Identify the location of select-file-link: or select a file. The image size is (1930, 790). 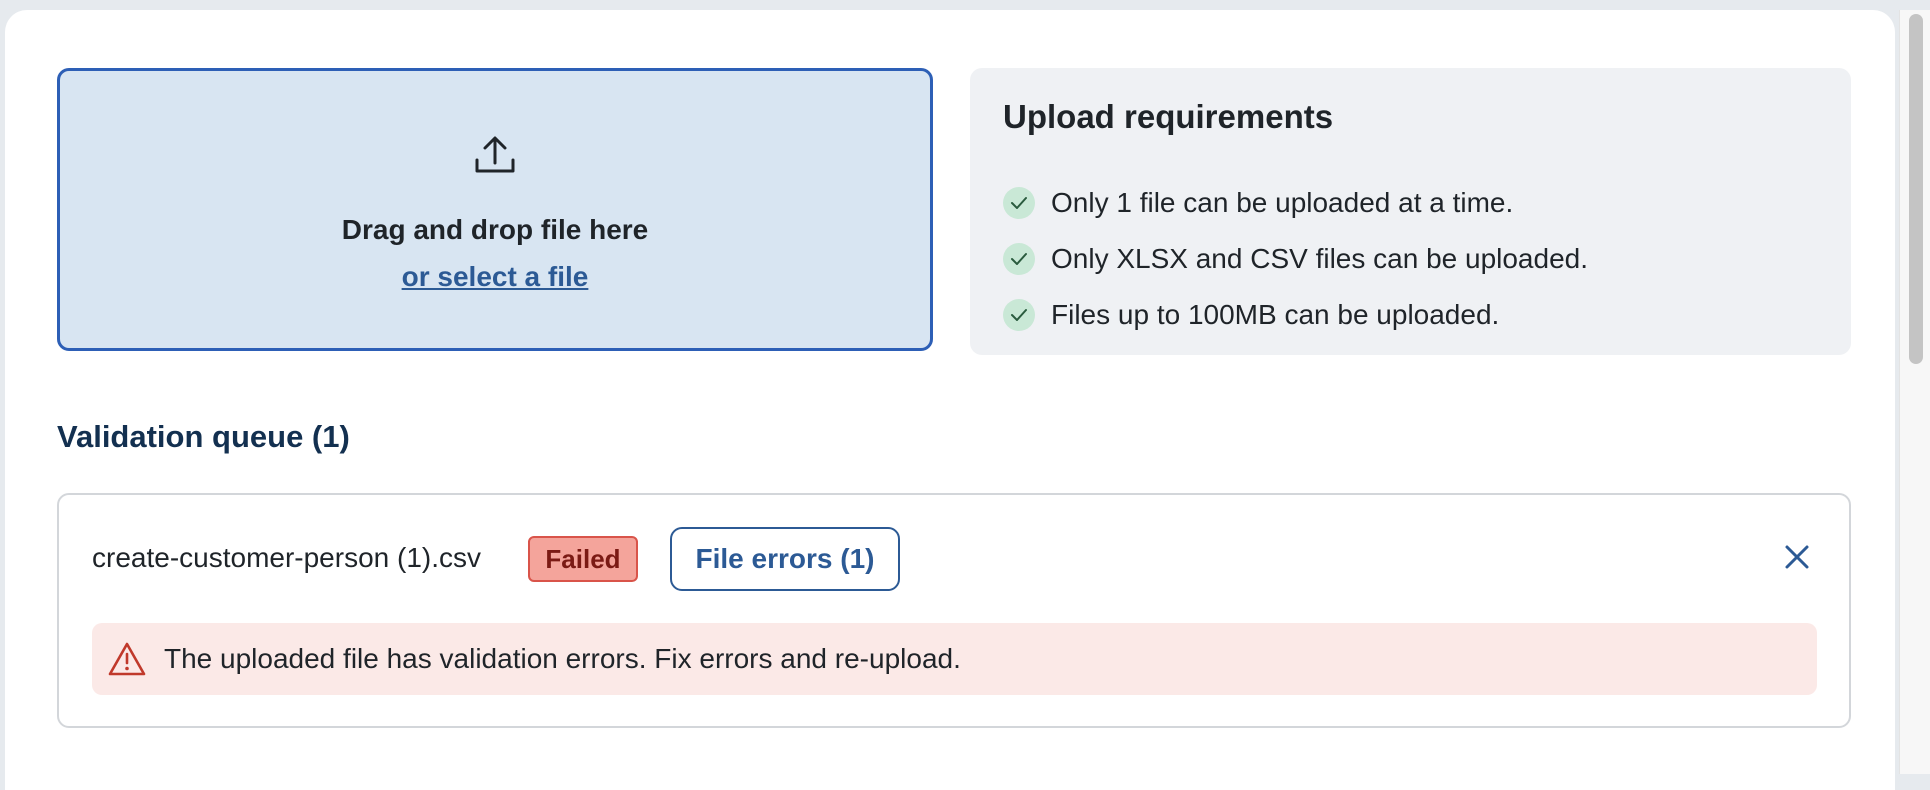
(495, 277).